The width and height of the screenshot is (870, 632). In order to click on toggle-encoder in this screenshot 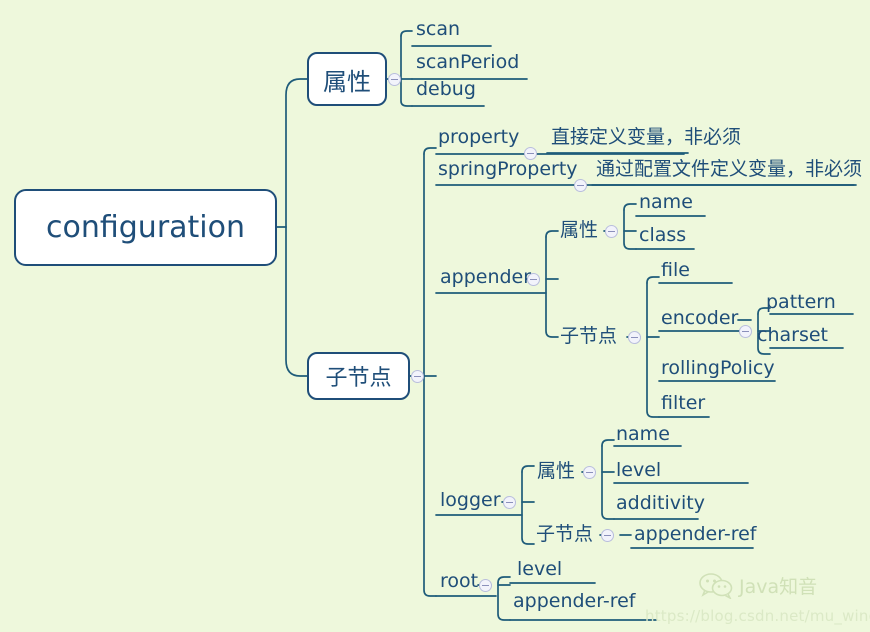, I will do `click(745, 331)`.